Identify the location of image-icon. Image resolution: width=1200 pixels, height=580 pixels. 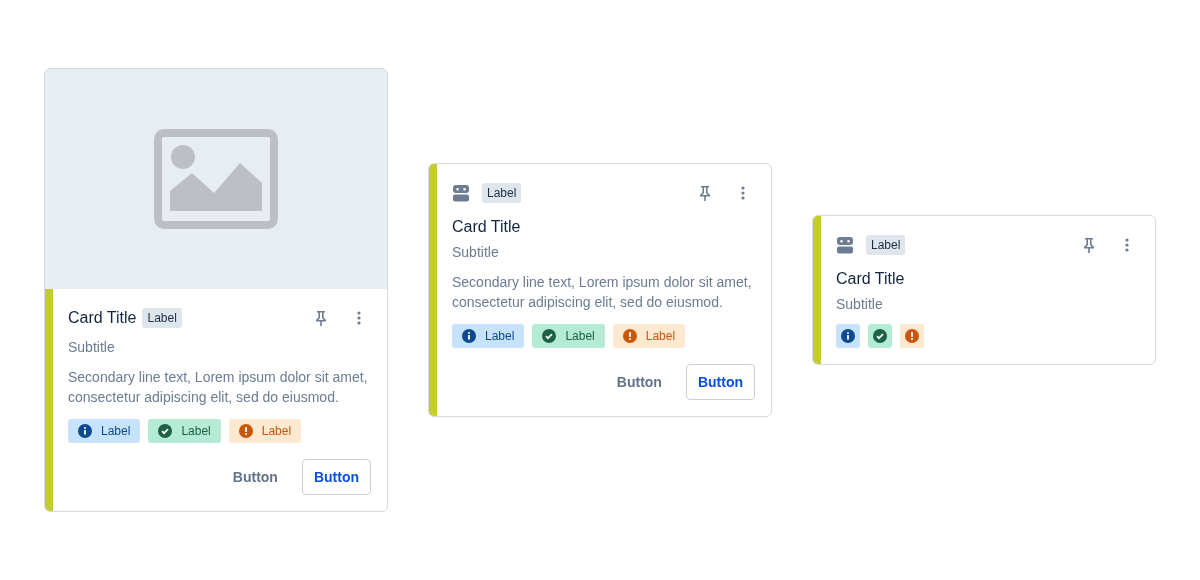
(216, 179).